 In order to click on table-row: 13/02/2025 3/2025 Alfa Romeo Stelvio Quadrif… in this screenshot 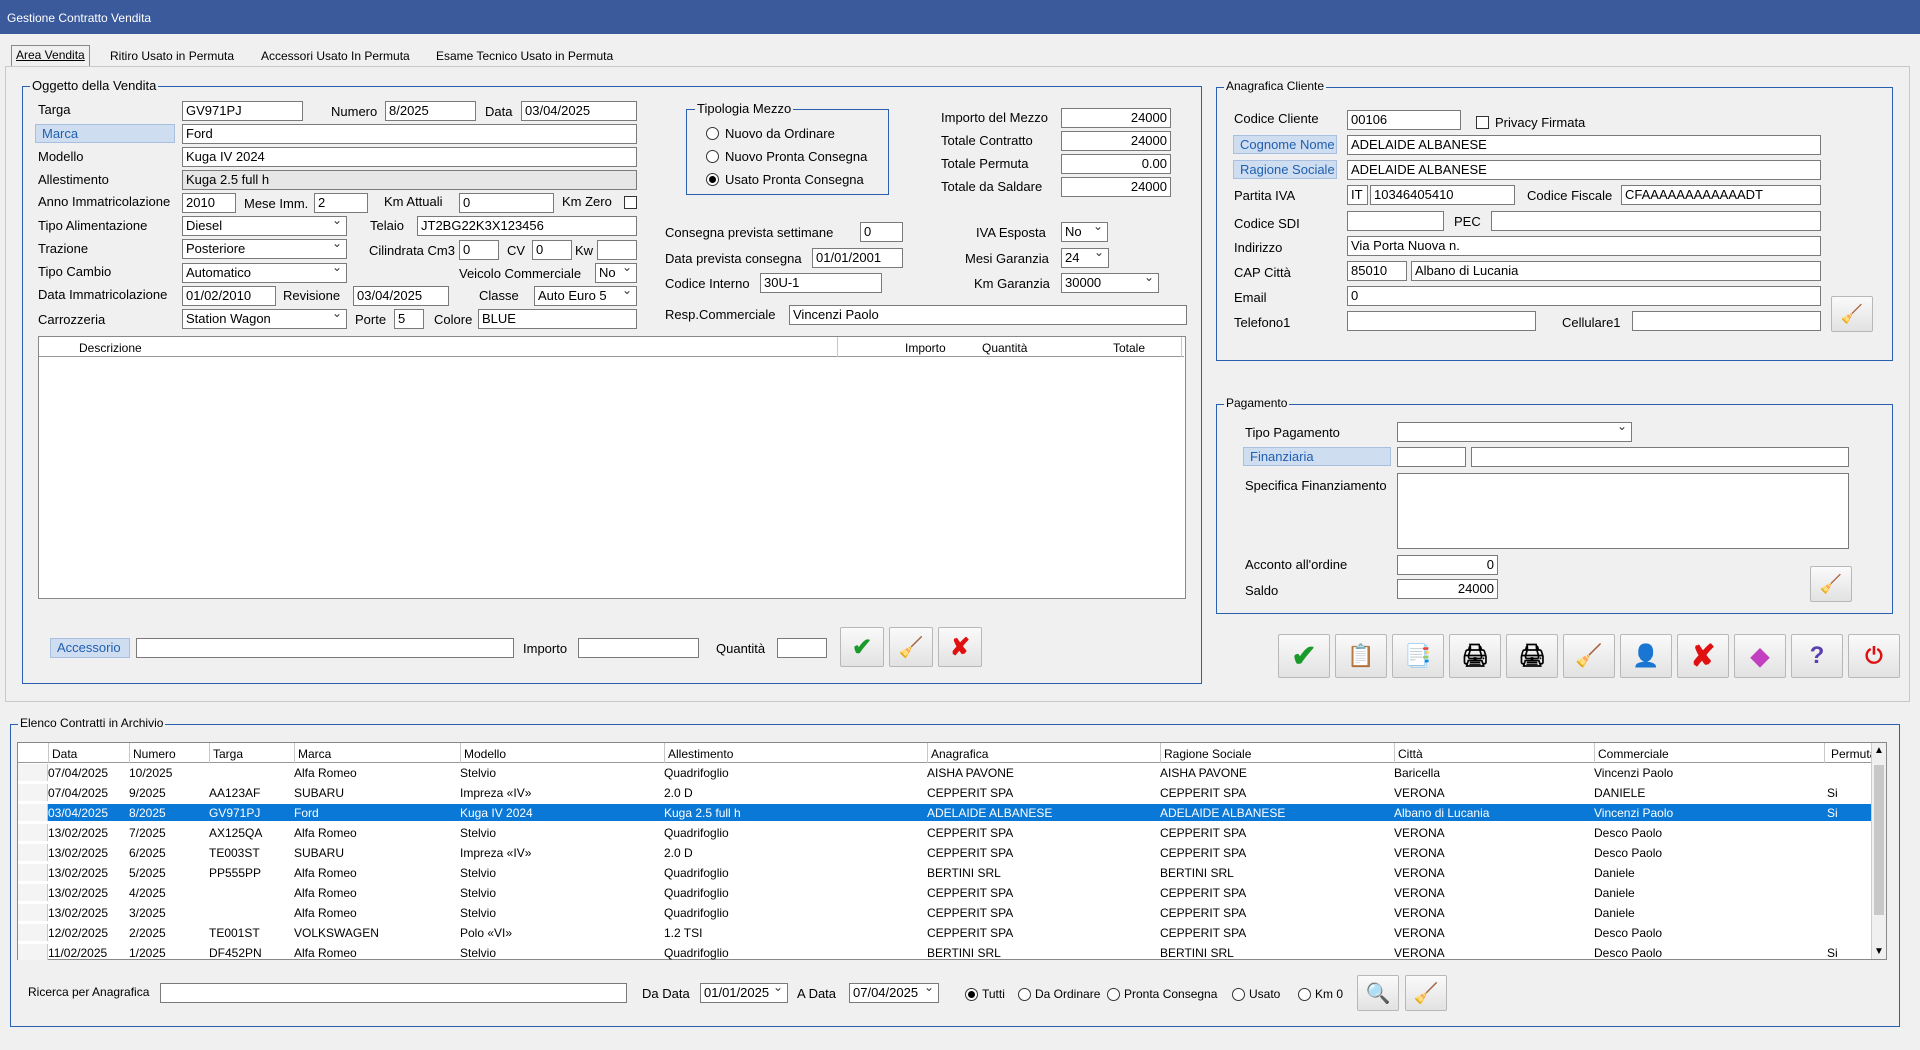, I will do `click(947, 912)`.